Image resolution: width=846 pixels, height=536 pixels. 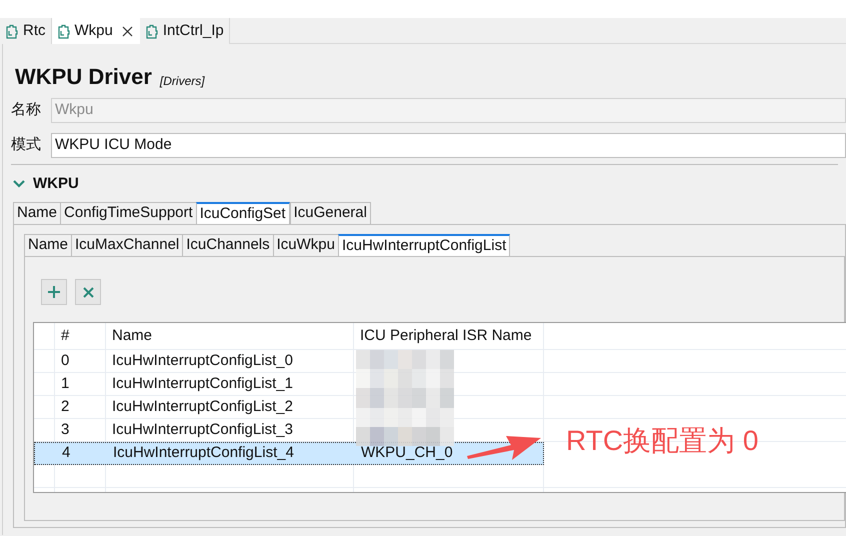 What do you see at coordinates (662, 441) in the screenshot?
I see `annotation-text: RTC换配置为 0` at bounding box center [662, 441].